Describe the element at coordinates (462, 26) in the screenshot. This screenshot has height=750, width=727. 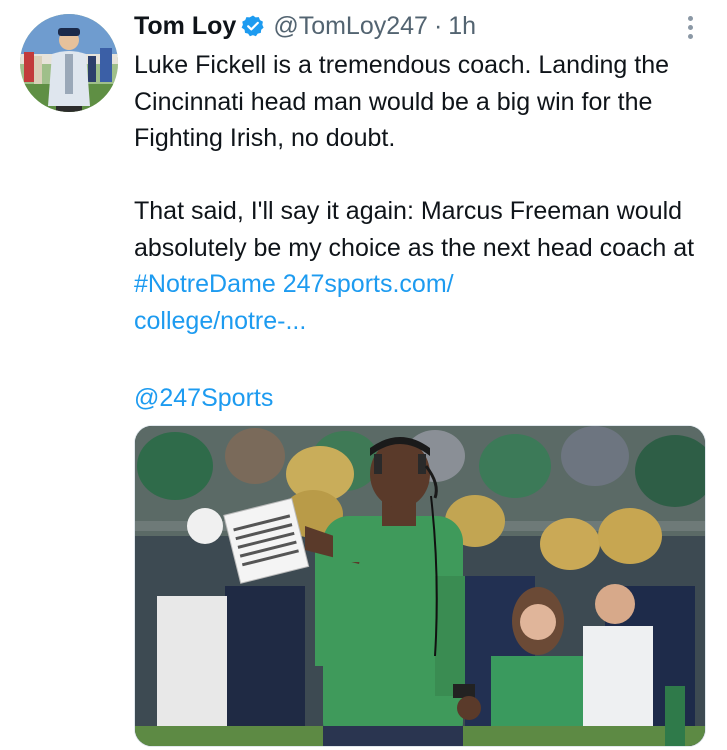
I see `tweet-timestamp: 1h` at that location.